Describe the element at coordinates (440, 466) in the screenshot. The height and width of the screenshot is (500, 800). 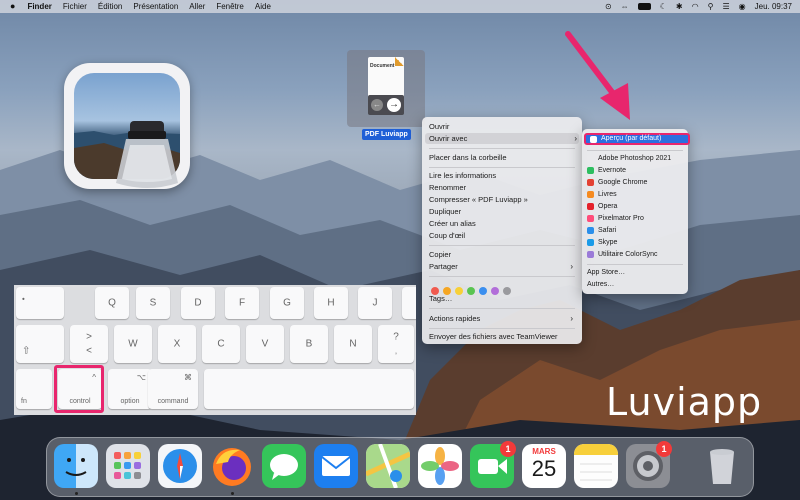
I see `photos-icon` at that location.